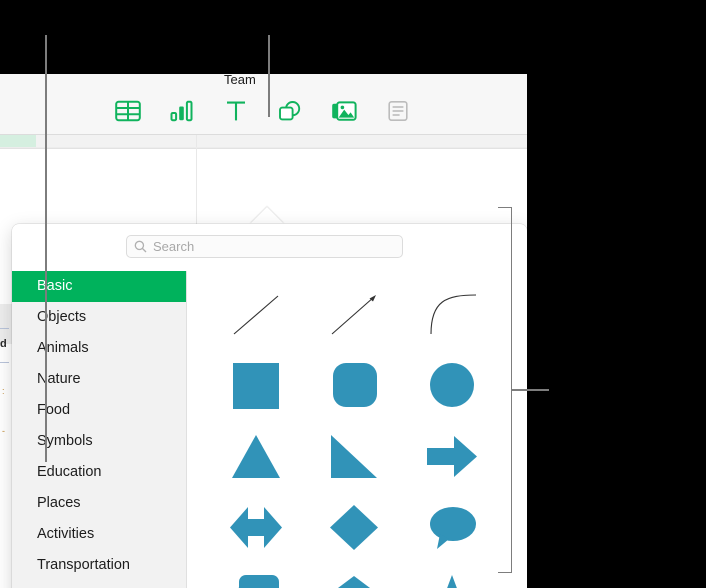 This screenshot has height=588, width=706. Describe the element at coordinates (354, 456) in the screenshot. I see `right-triangle-shape` at that location.